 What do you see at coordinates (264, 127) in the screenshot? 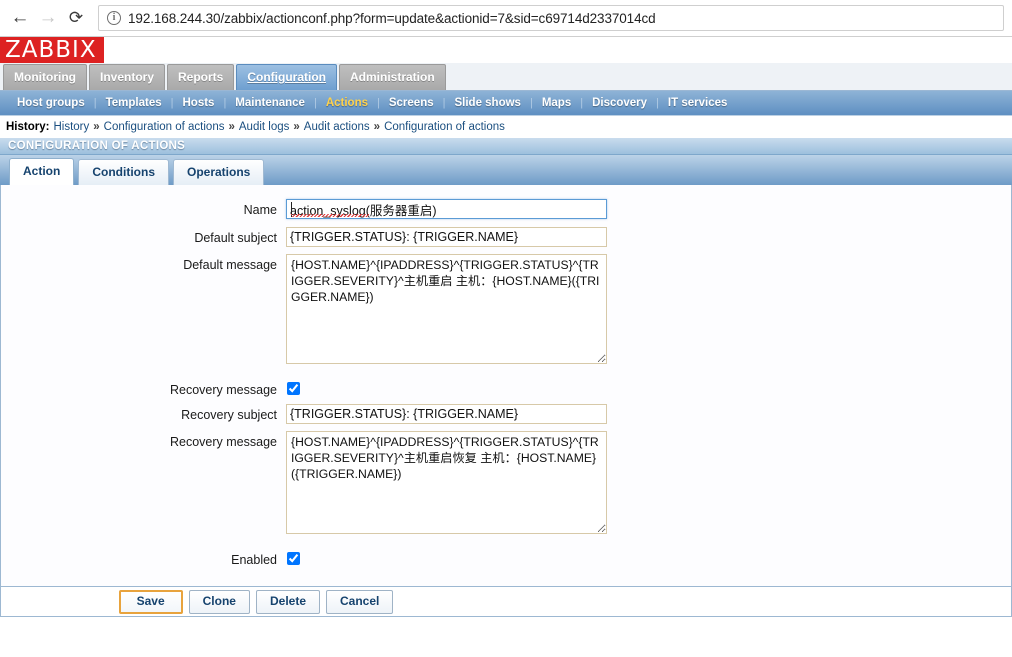
I see `breadcrumb-item-audit-logs: Audit logs` at bounding box center [264, 127].